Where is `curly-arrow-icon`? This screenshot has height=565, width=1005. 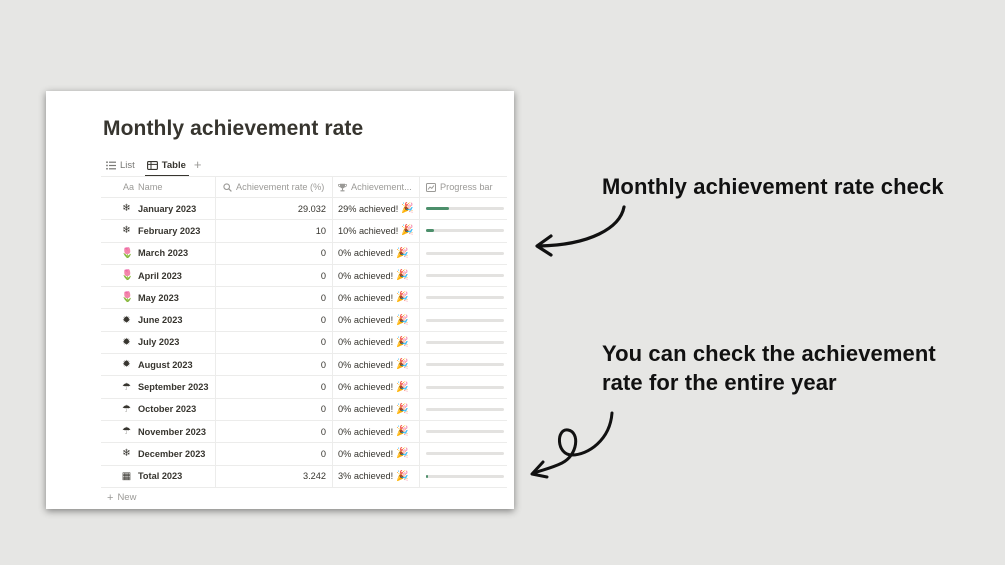
curly-arrow-icon is located at coordinates (572, 445).